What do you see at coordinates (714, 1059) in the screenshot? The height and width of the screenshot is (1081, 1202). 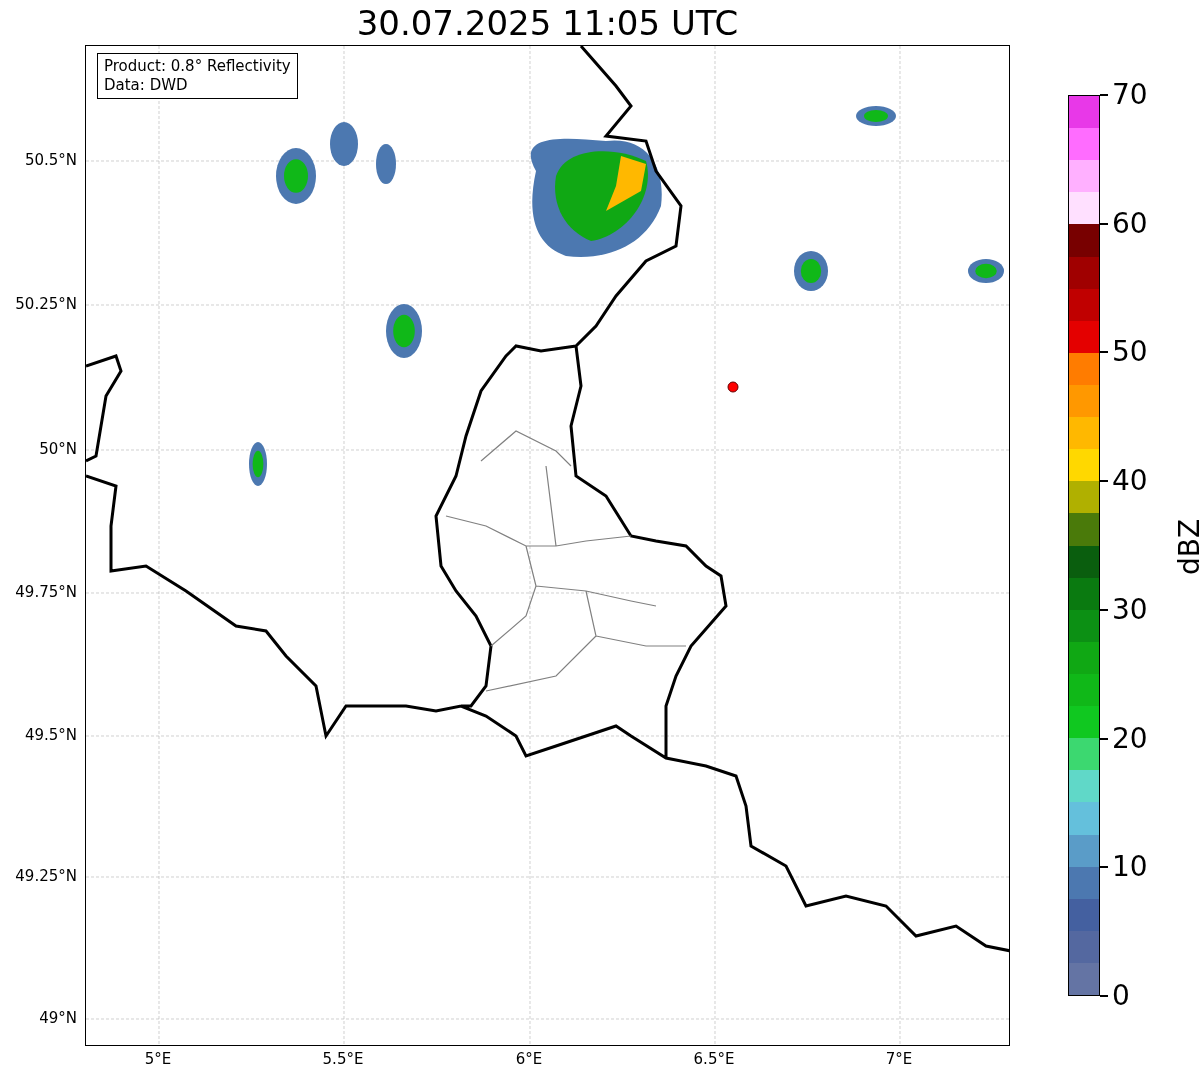 I see `axis-tick-label: 6.5°E` at bounding box center [714, 1059].